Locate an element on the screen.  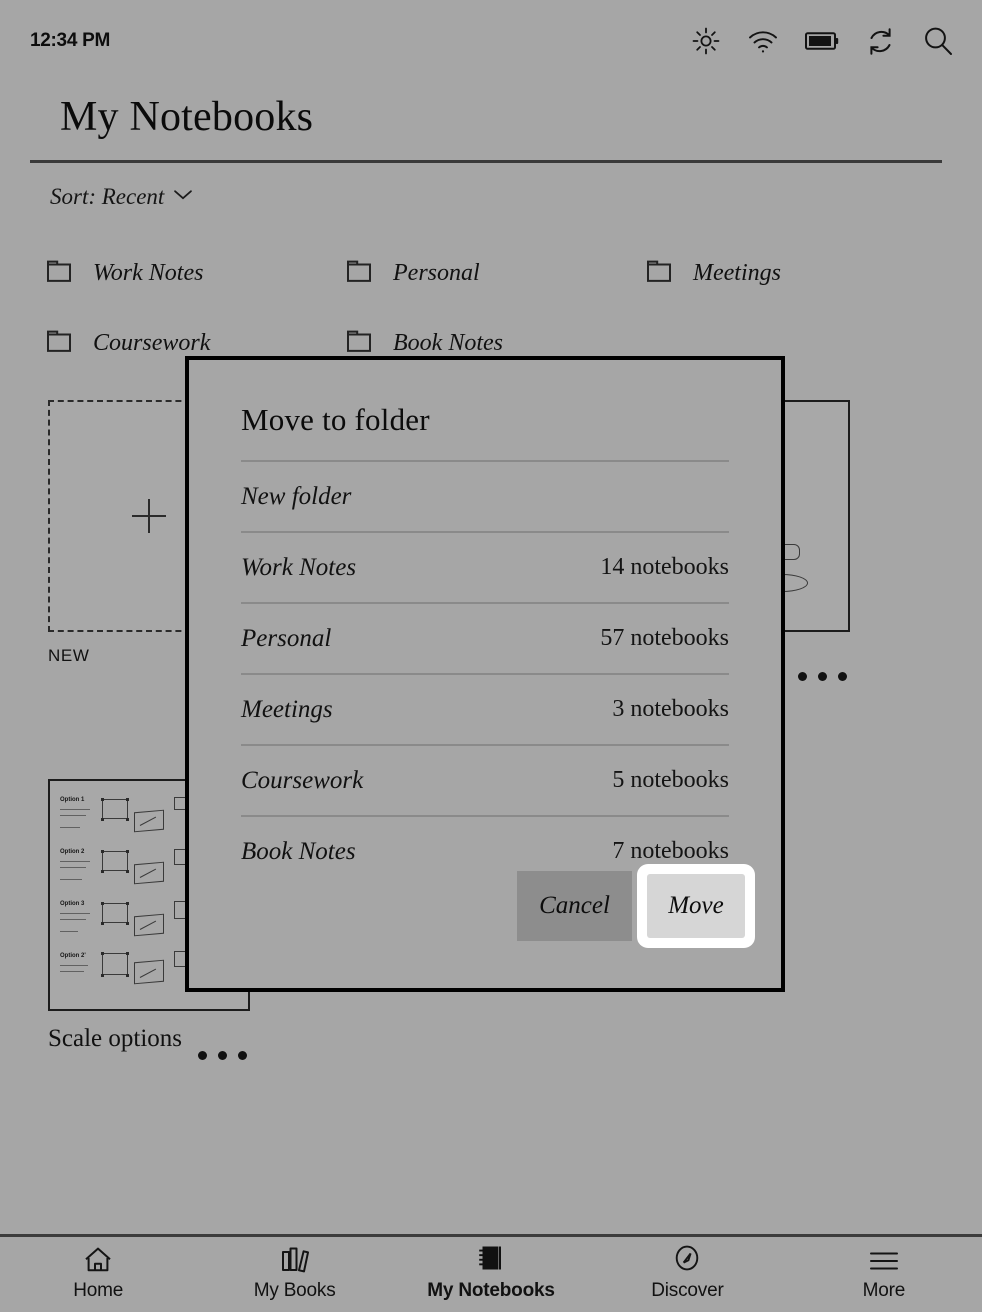
dialog-item-count: 5 notebooks is located at coordinates (670, 780).